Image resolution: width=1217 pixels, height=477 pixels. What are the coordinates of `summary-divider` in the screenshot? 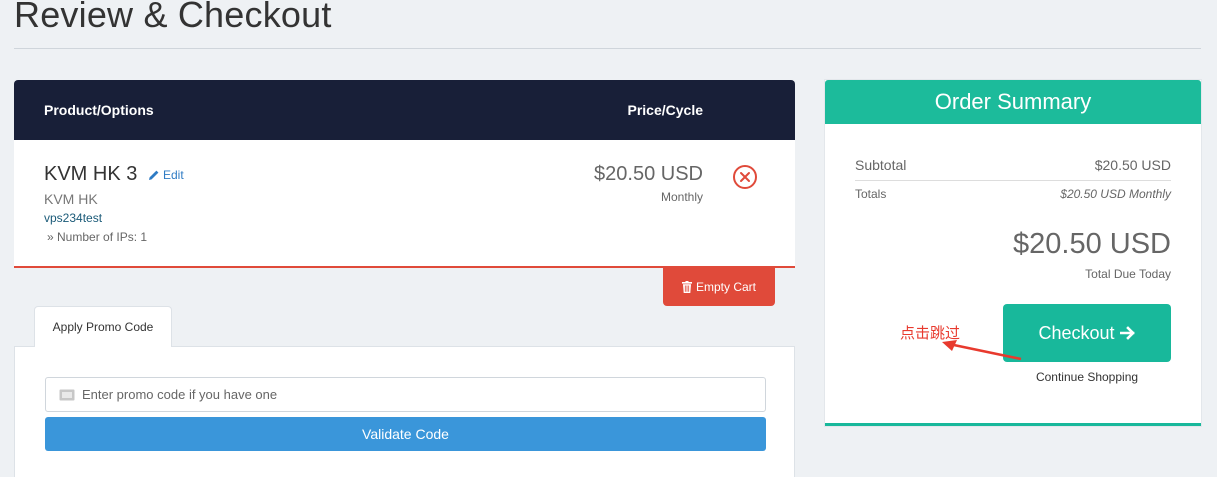 It's located at (1013, 180).